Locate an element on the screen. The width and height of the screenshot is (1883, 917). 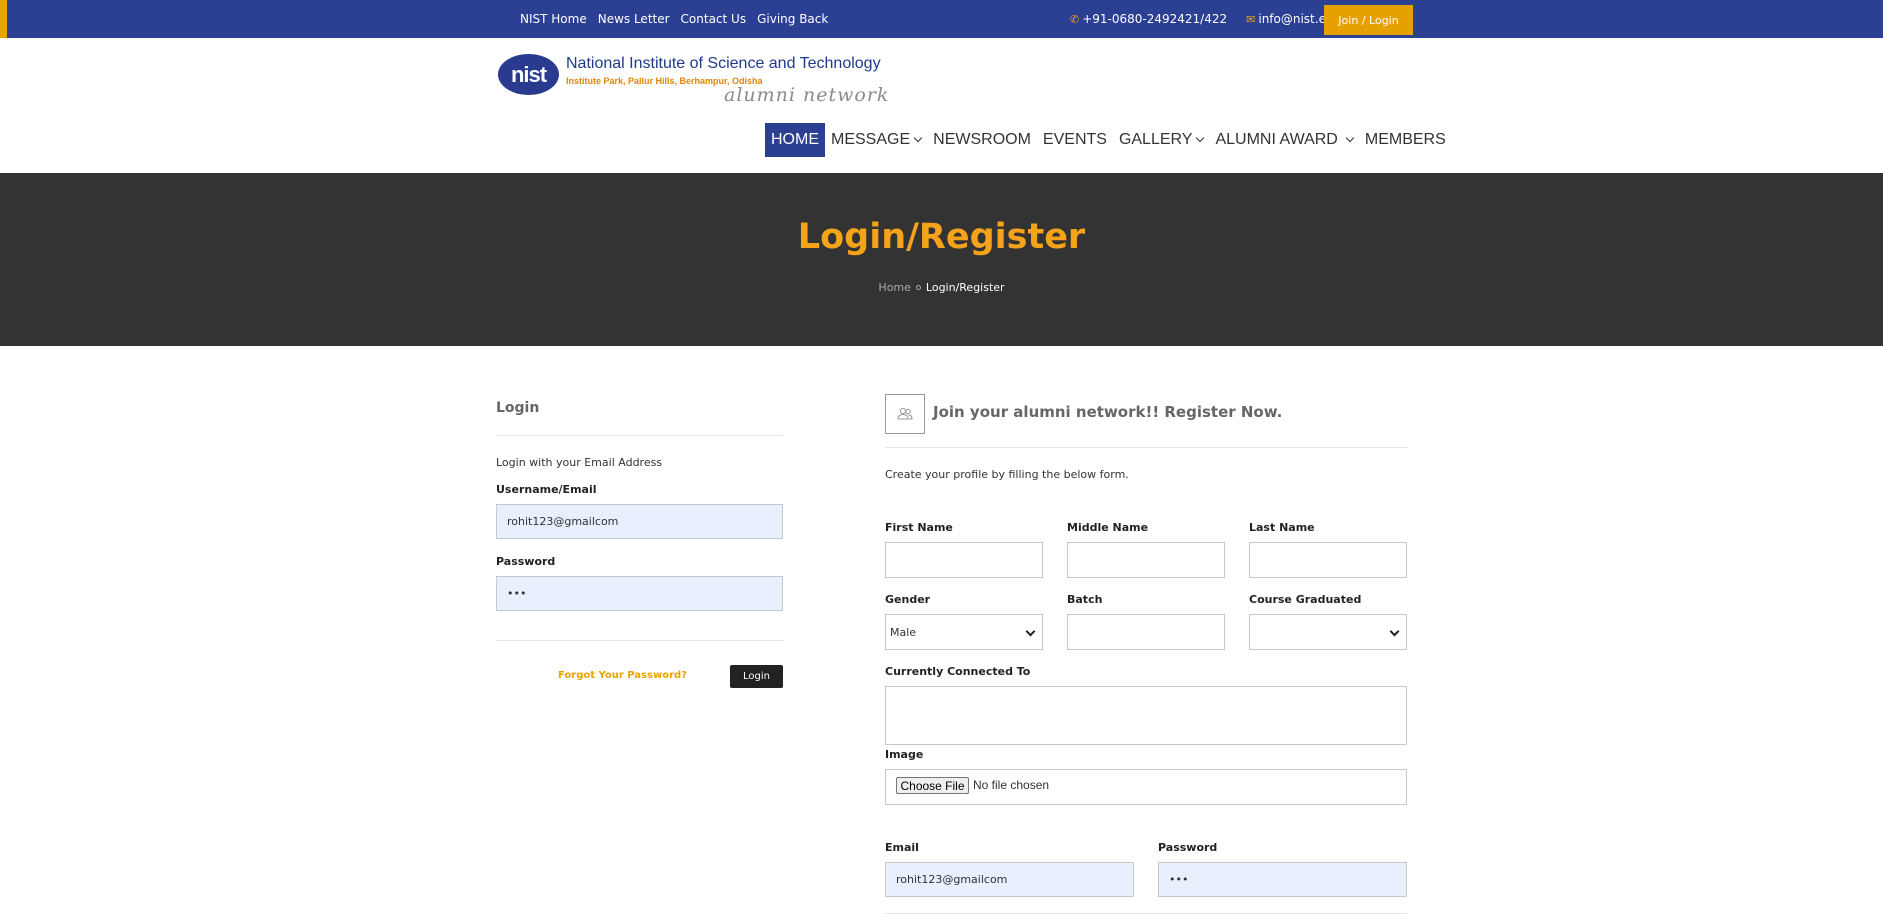
first-name-input is located at coordinates (964, 560).